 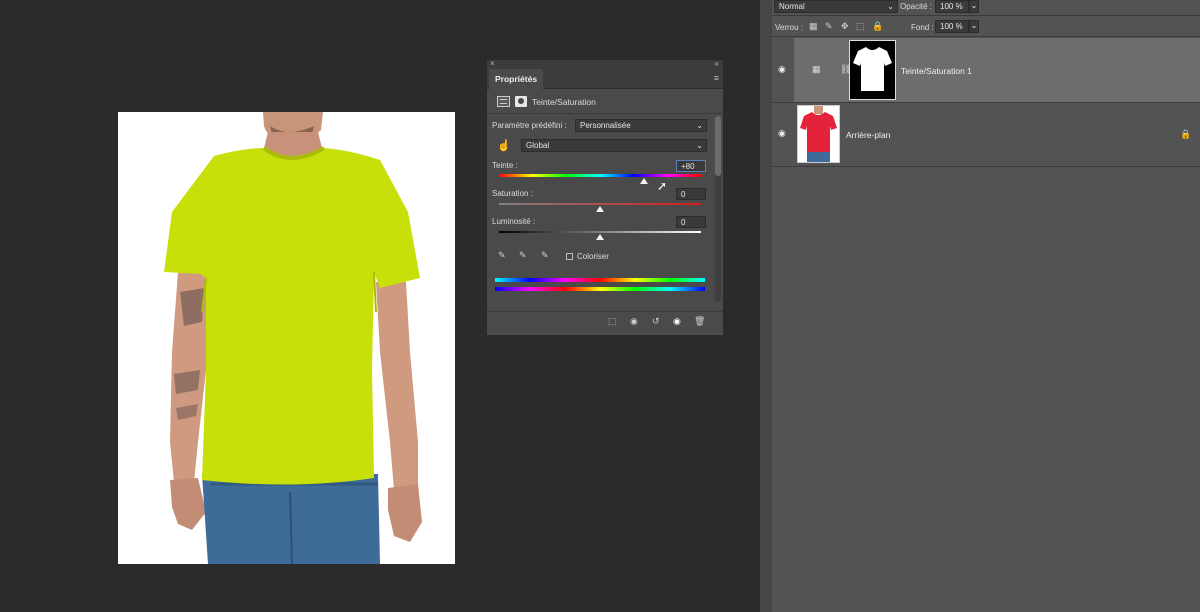 What do you see at coordinates (952, 6) in the screenshot?
I see `opacity-input: 100 %` at bounding box center [952, 6].